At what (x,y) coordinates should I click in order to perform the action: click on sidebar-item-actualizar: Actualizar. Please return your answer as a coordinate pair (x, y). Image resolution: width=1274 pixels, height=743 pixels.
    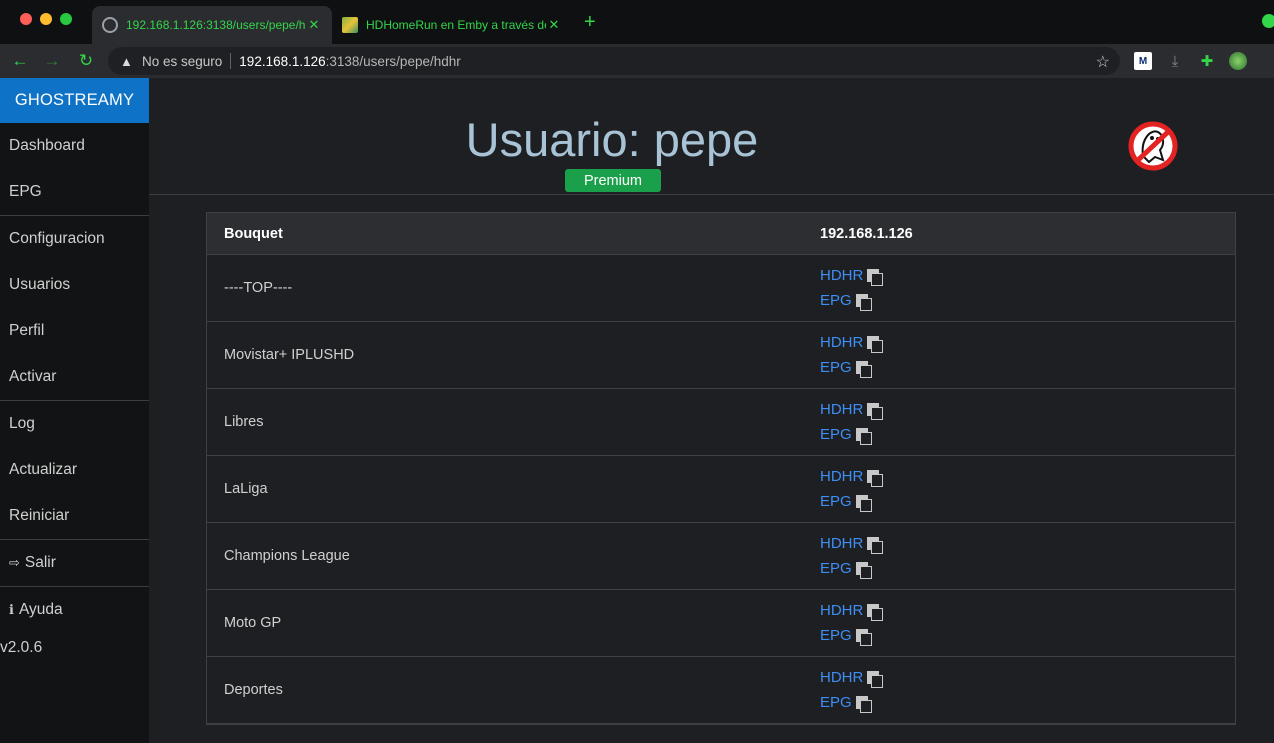
    Looking at the image, I should click on (74, 470).